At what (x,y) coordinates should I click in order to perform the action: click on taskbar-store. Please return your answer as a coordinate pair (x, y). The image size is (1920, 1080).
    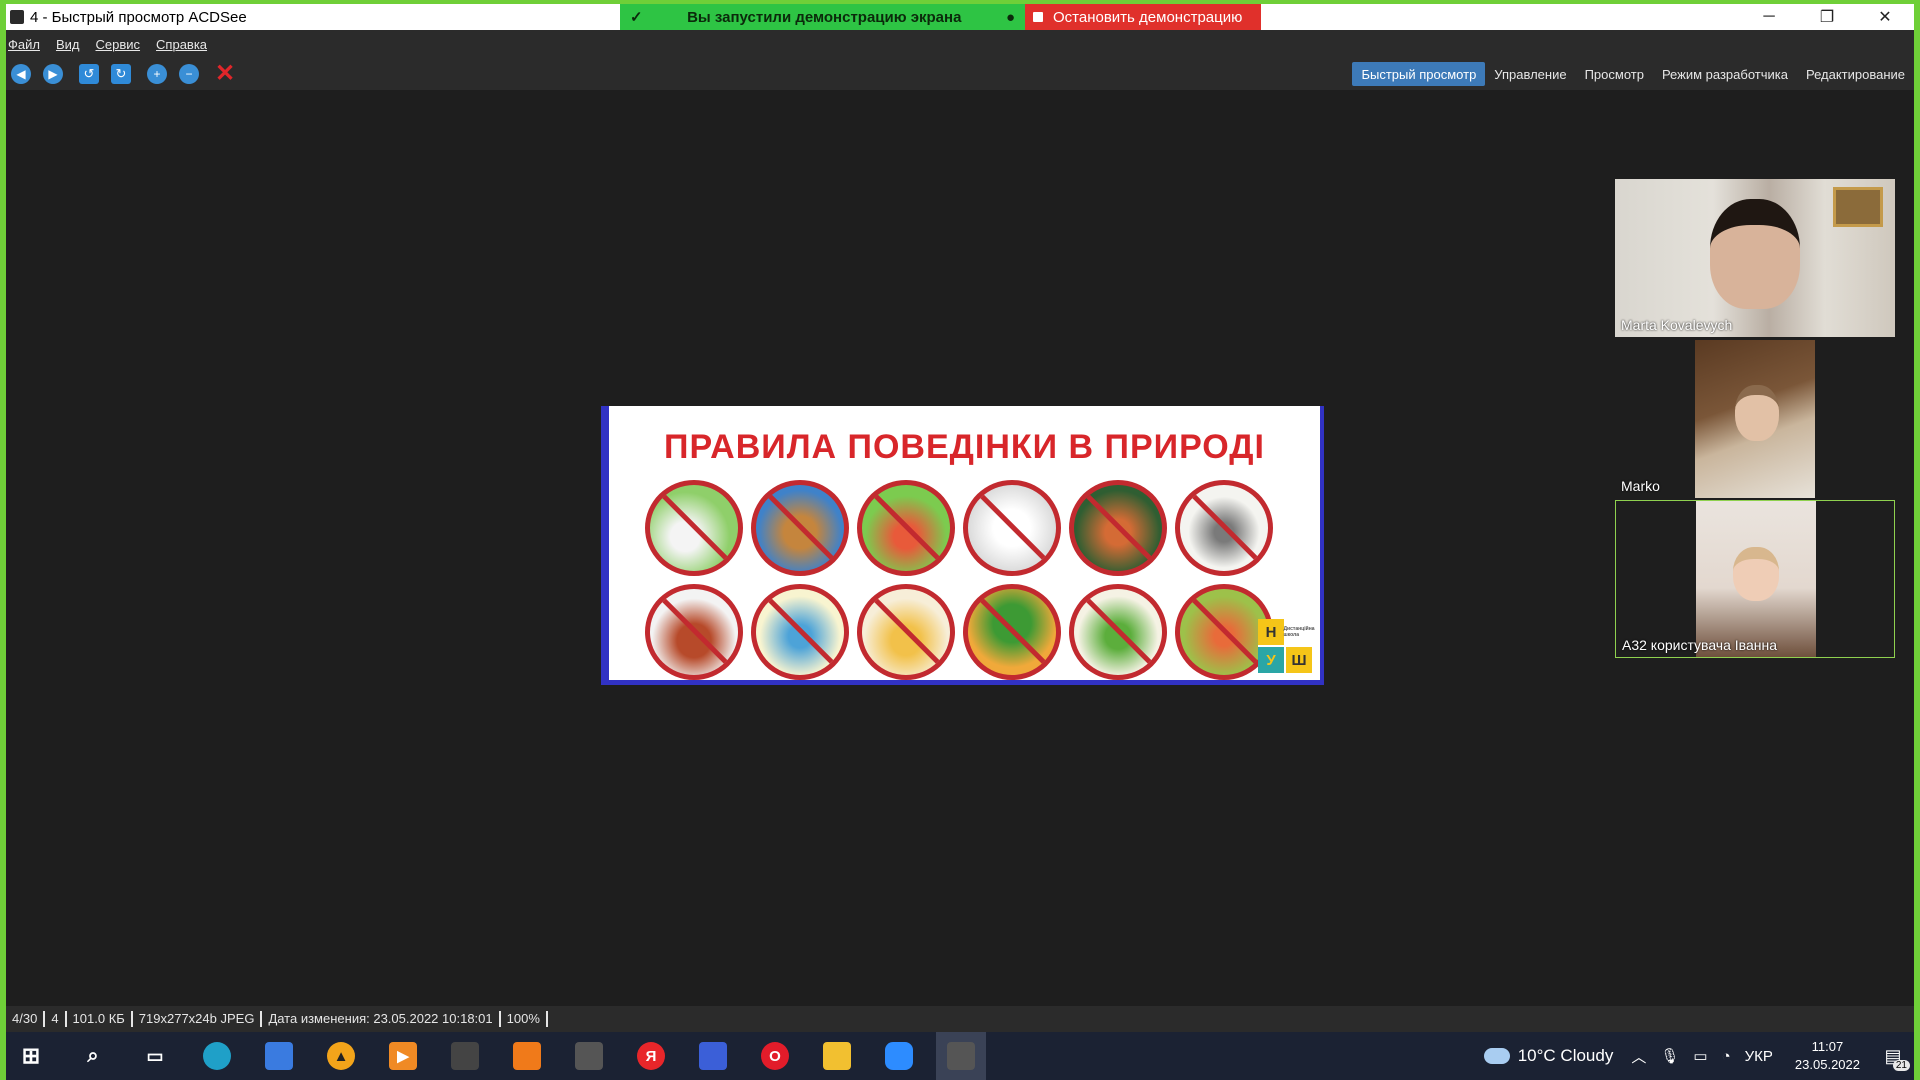
    Looking at the image, I should click on (279, 1056).